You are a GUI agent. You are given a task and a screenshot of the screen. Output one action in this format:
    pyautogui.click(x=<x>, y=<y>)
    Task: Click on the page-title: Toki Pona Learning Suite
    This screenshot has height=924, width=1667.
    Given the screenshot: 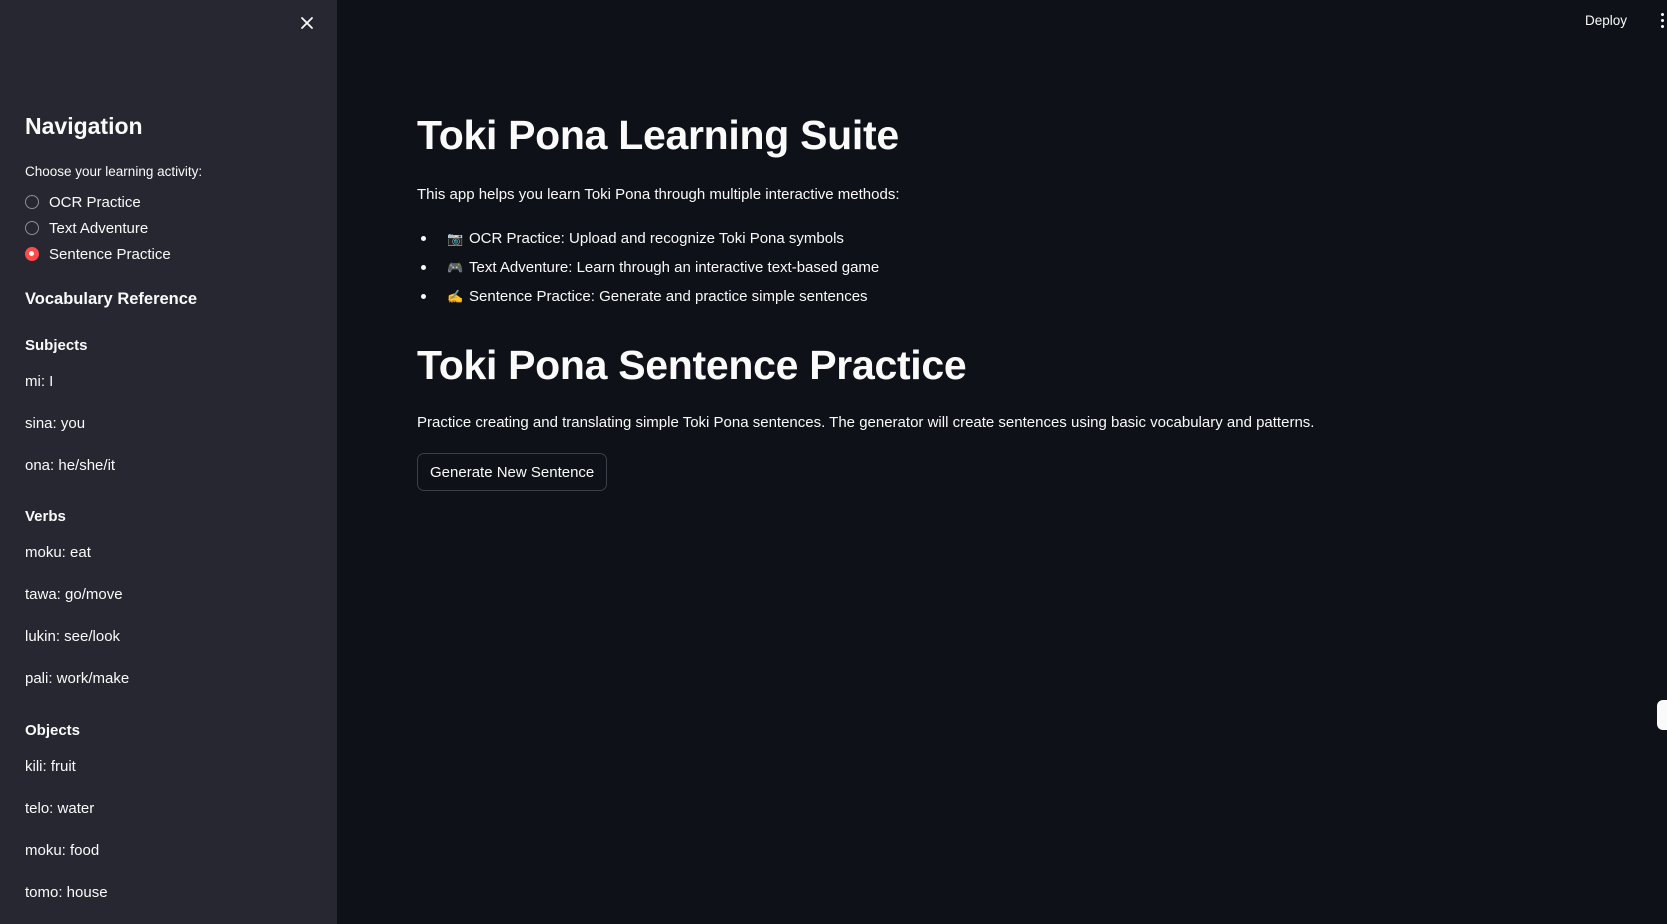 What is the action you would take?
    pyautogui.click(x=658, y=135)
    